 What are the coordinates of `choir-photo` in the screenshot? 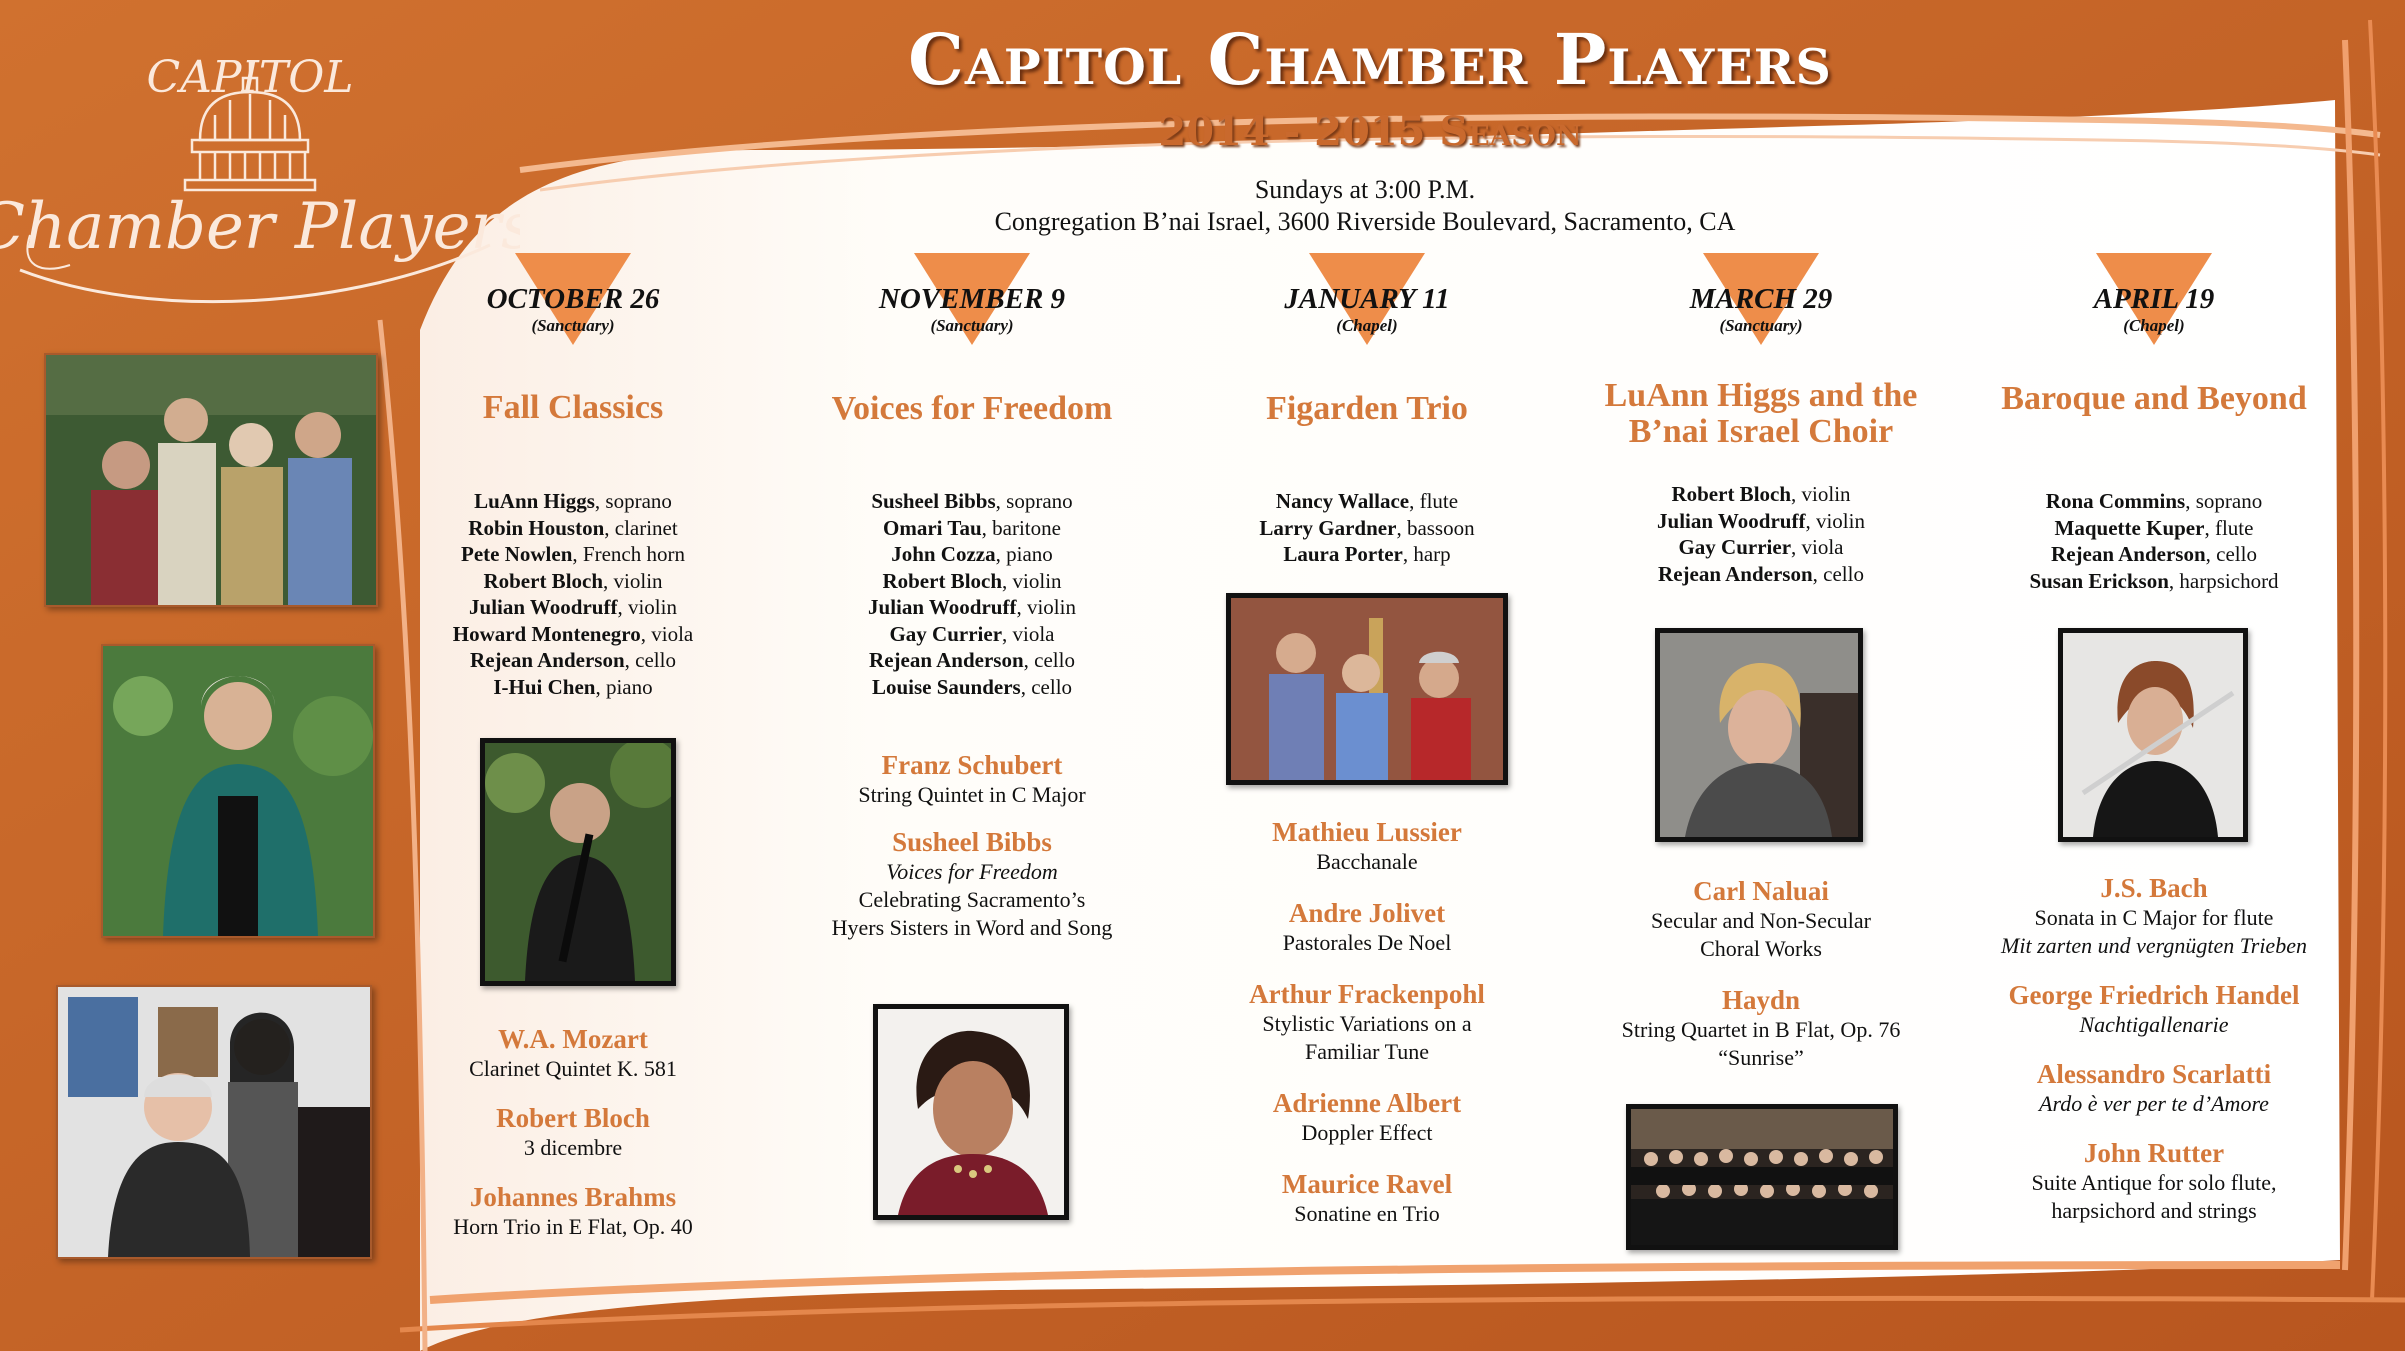 It's located at (1762, 1177).